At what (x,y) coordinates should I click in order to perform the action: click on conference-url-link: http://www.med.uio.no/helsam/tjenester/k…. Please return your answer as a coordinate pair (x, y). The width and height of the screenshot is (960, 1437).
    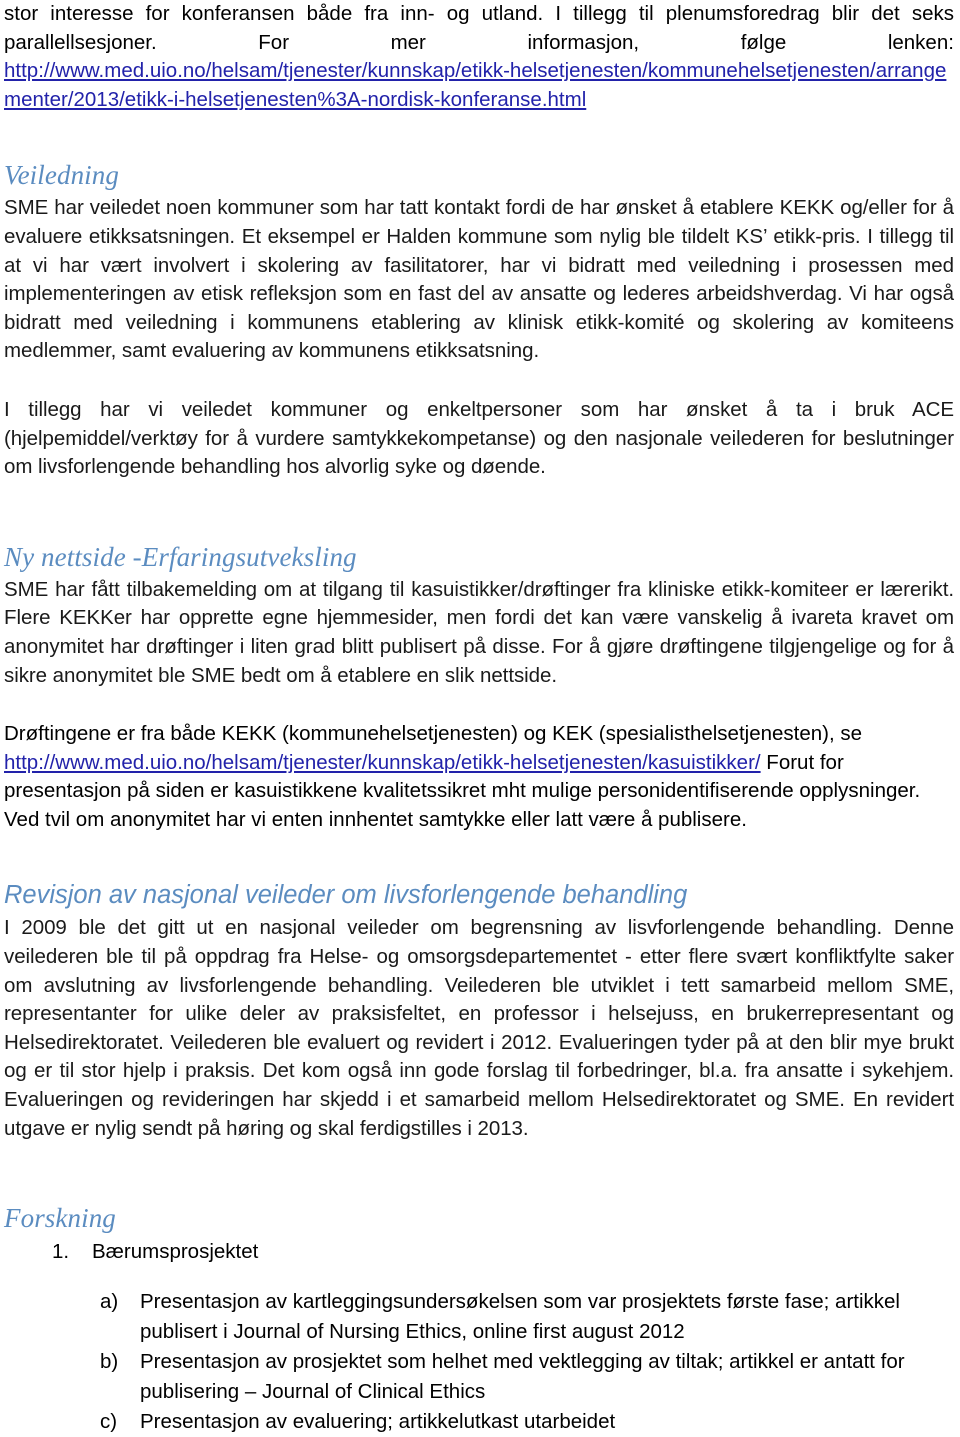
    Looking at the image, I should click on (475, 85).